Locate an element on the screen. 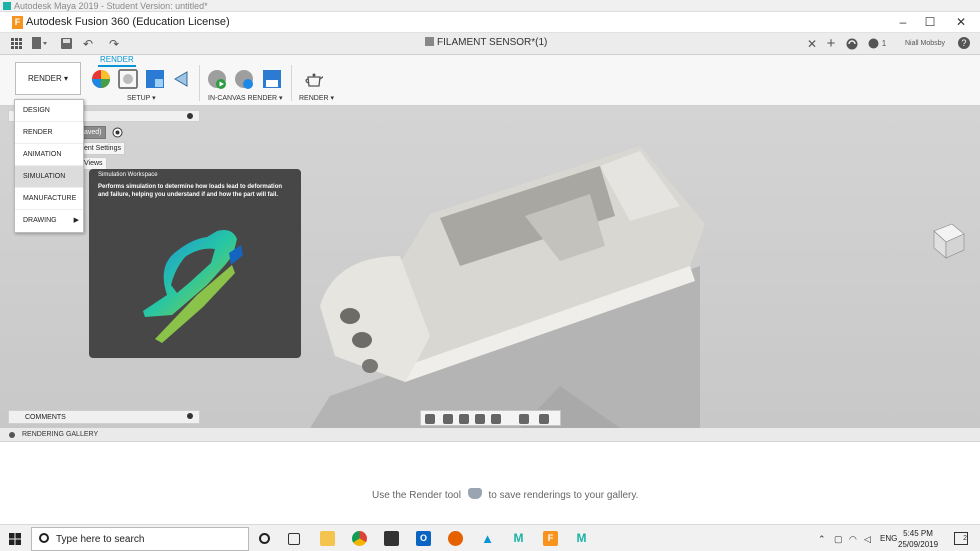  clock-date: 25/09/2019 is located at coordinates (918, 544).